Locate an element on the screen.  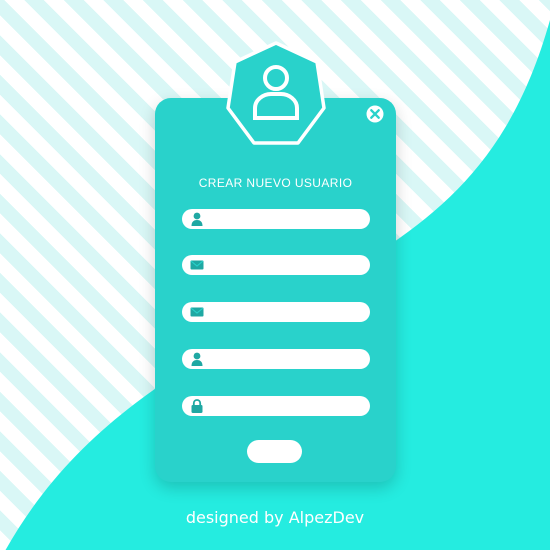
lock-icon is located at coordinates (197, 406).